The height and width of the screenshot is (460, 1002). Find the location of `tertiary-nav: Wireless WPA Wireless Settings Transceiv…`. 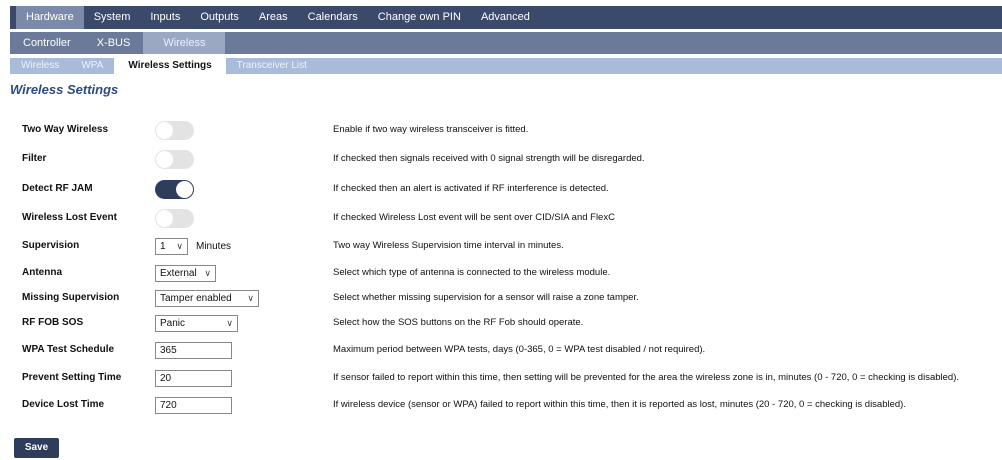

tertiary-nav: Wireless WPA Wireless Settings Transceiv… is located at coordinates (506, 66).